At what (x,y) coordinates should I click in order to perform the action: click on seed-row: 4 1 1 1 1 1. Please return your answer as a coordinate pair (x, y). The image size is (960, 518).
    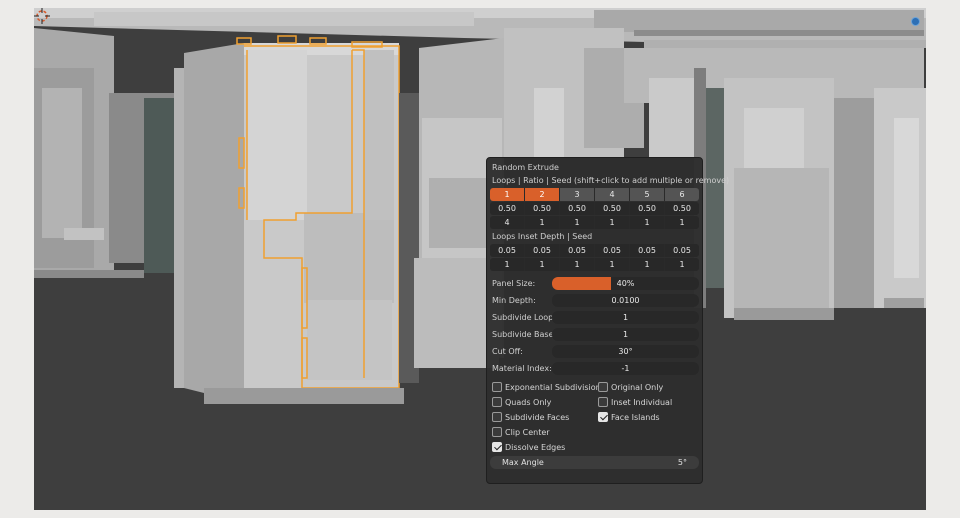
    Looking at the image, I should click on (594, 222).